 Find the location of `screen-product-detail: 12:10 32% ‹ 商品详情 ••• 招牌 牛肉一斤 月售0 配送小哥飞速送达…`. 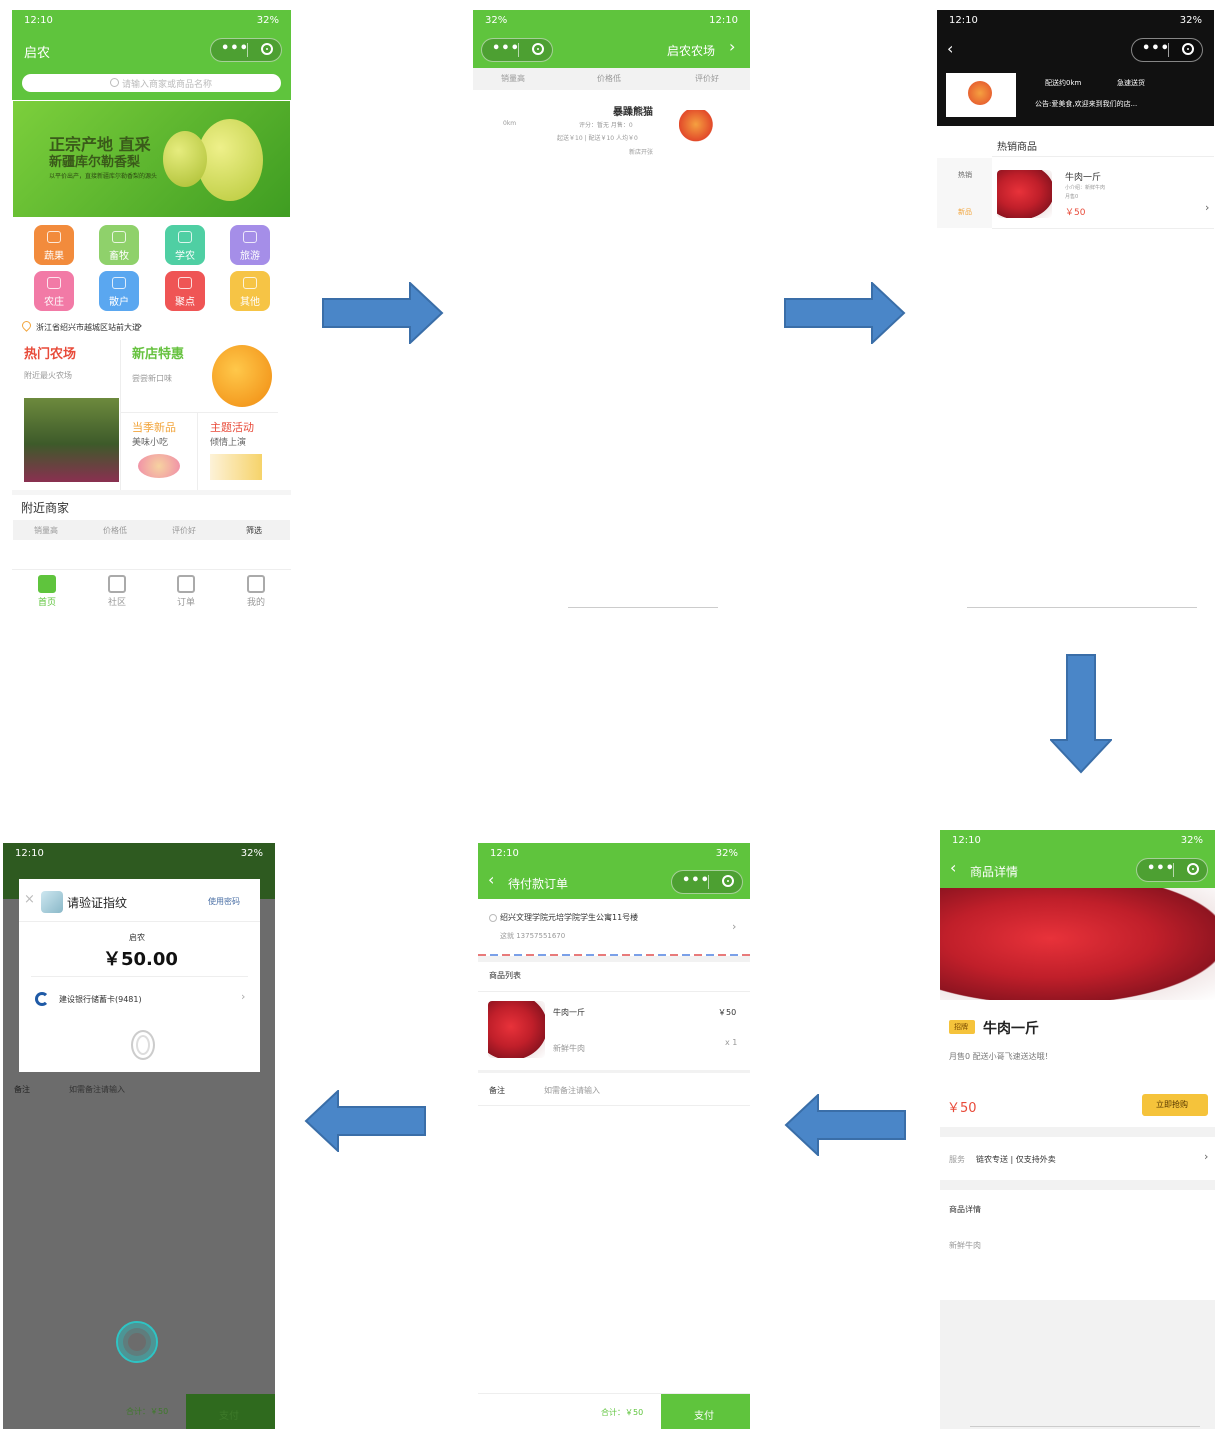

screen-product-detail: 12:10 32% ‹ 商品详情 ••• 招牌 牛肉一斤 月售0 配送小哥飞速送达… is located at coordinates (1077, 1129).